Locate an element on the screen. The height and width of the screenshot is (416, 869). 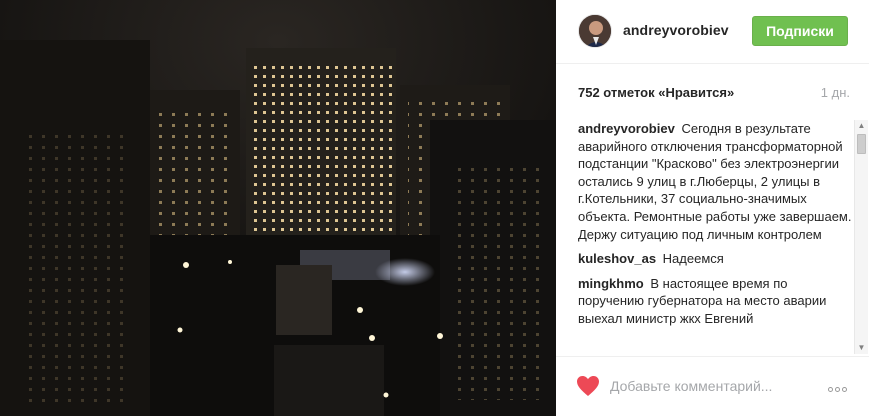
post-footer is located at coordinates (712, 386).